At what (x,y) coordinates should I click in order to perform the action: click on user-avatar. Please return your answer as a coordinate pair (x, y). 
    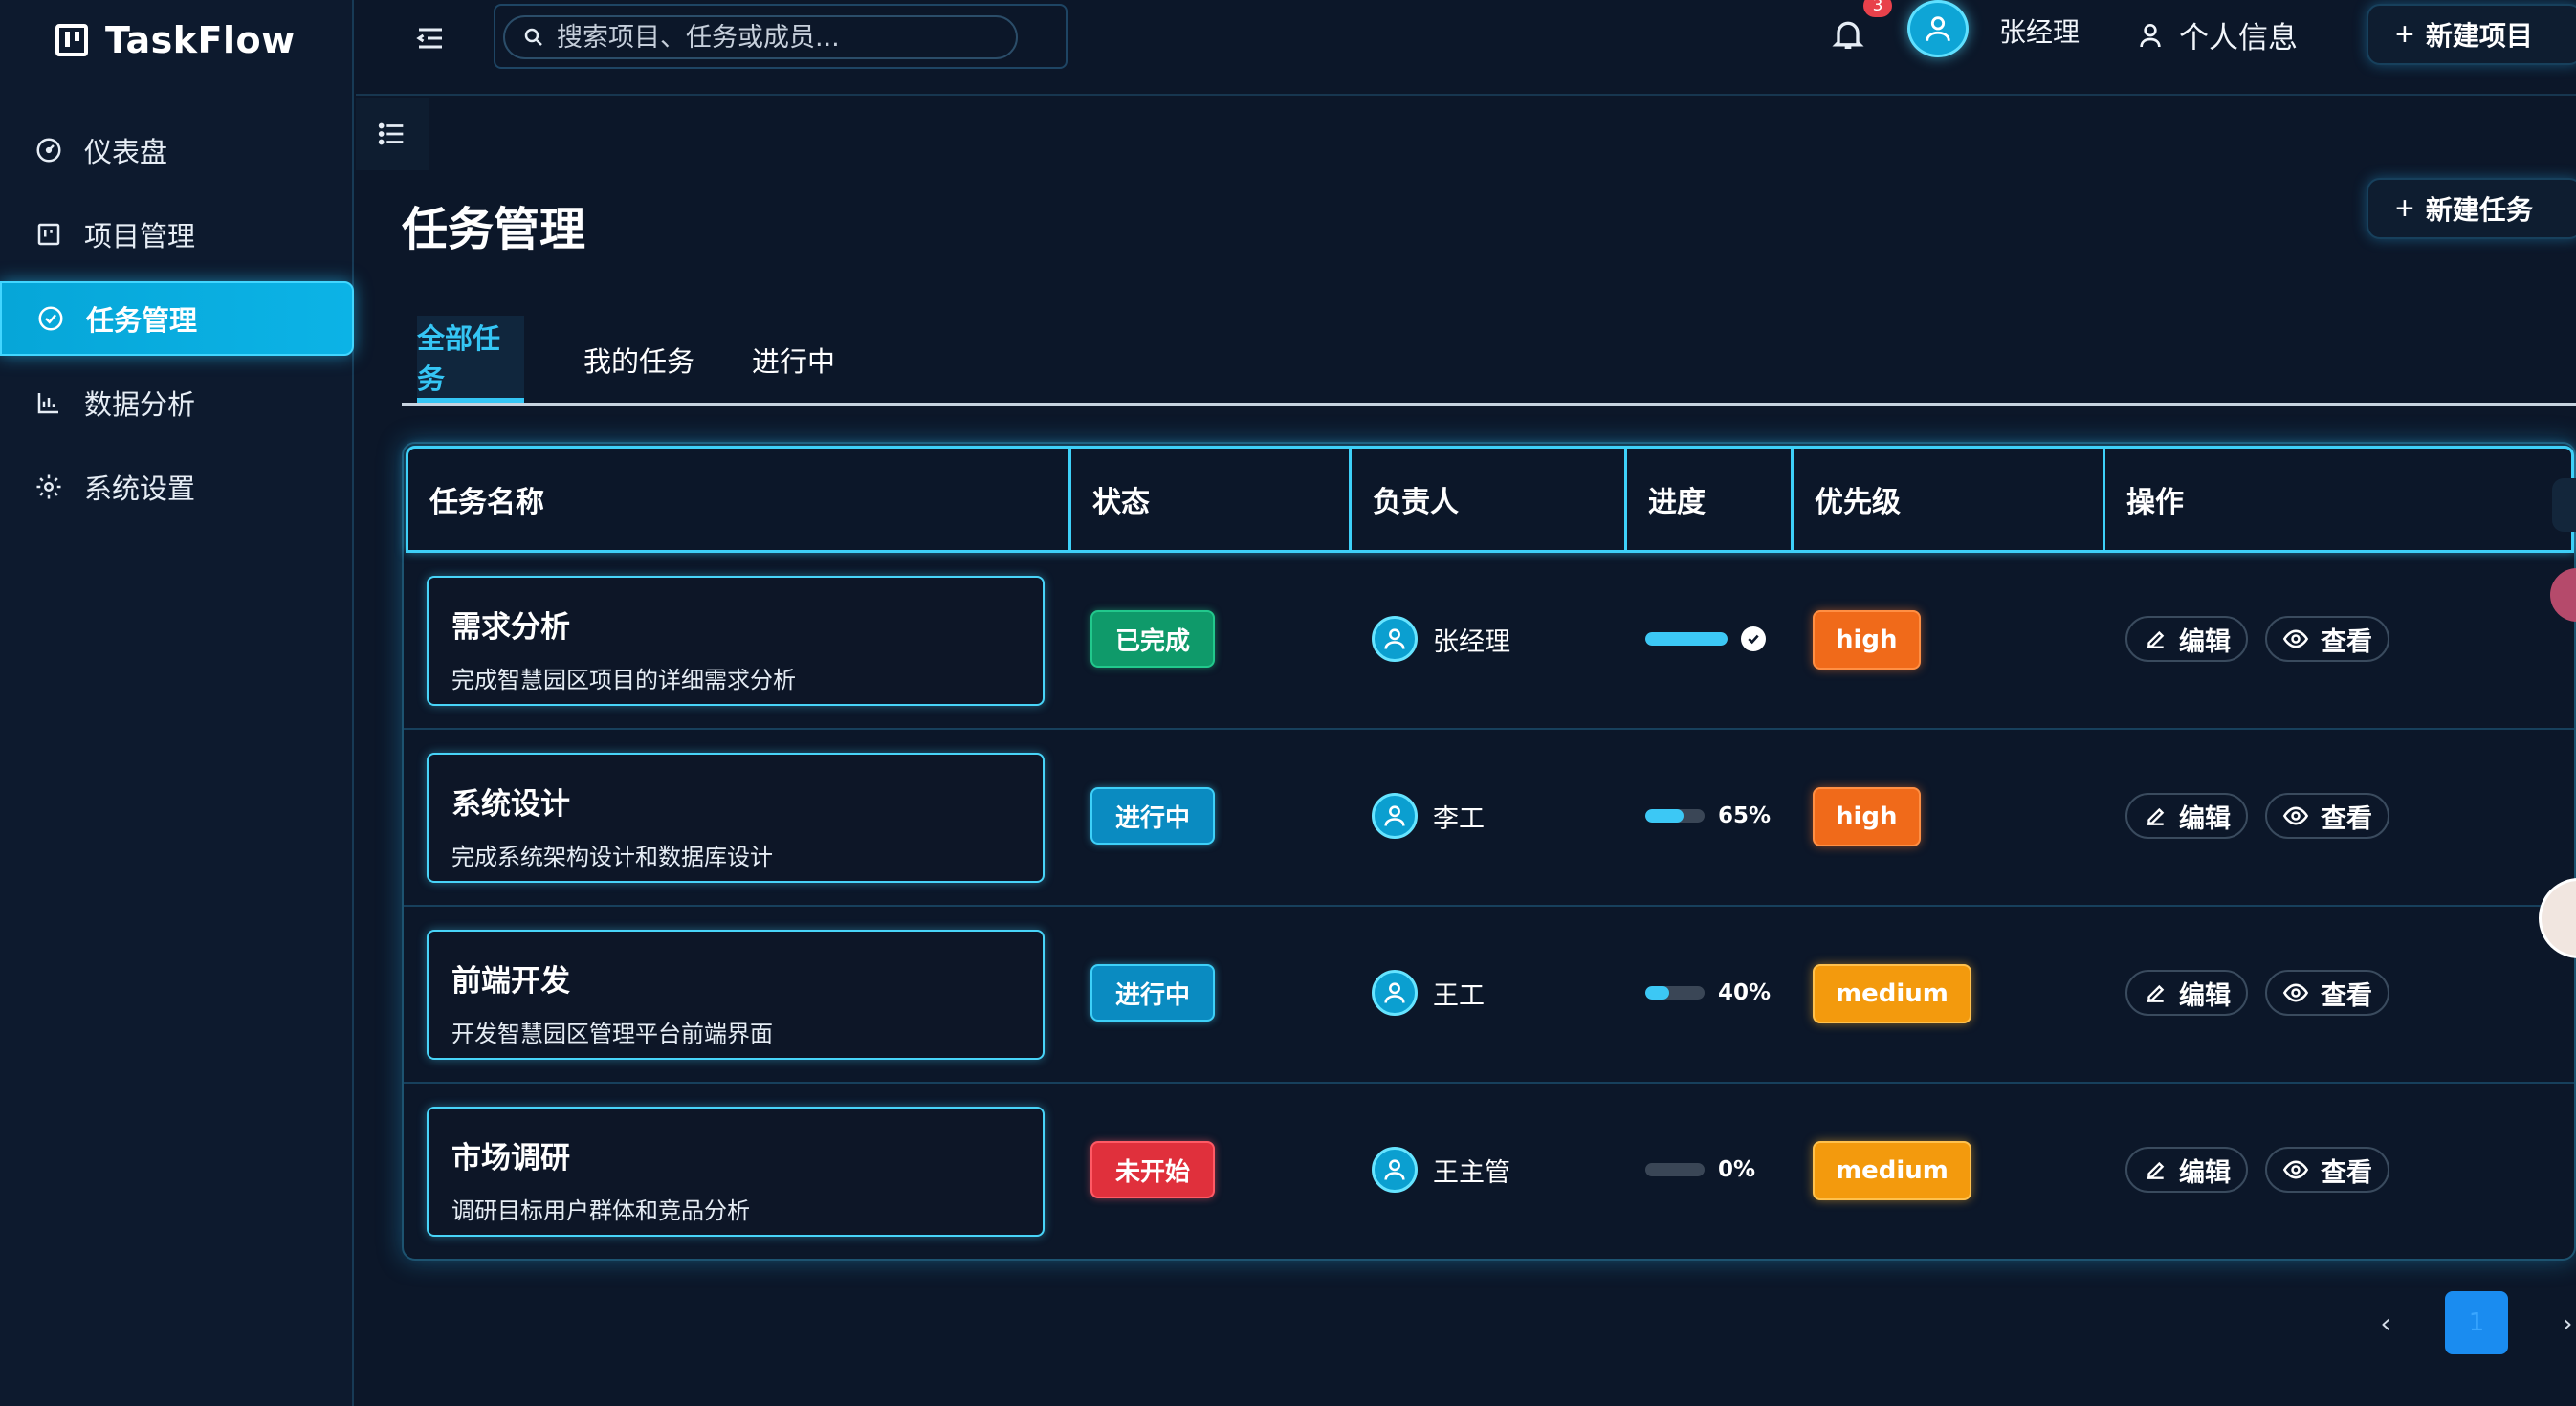
    Looking at the image, I should click on (1938, 28).